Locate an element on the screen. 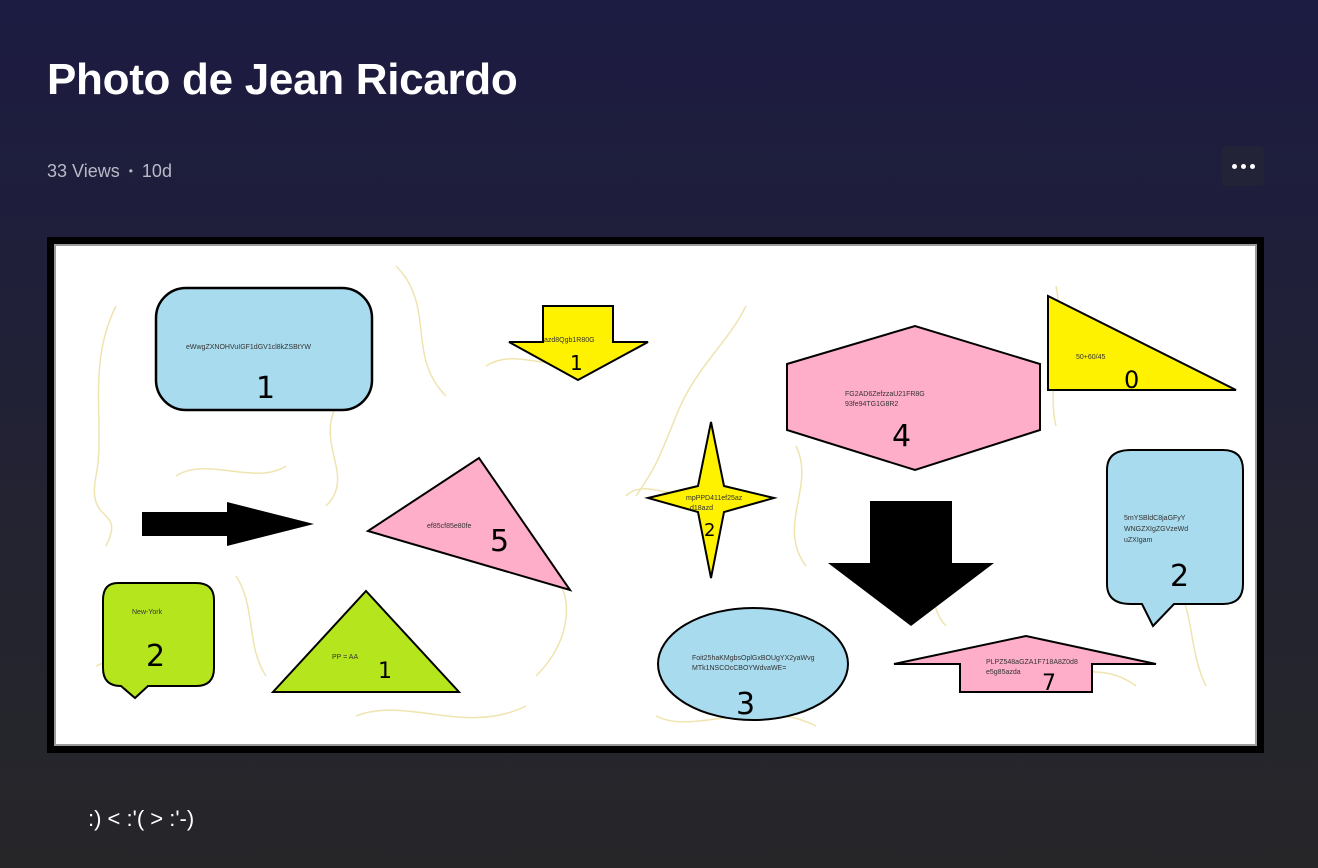 This screenshot has height=868, width=1318. pink-arrow-label-1: PLPZ548aGZA1F718A8Z0d8 is located at coordinates (1032, 662).